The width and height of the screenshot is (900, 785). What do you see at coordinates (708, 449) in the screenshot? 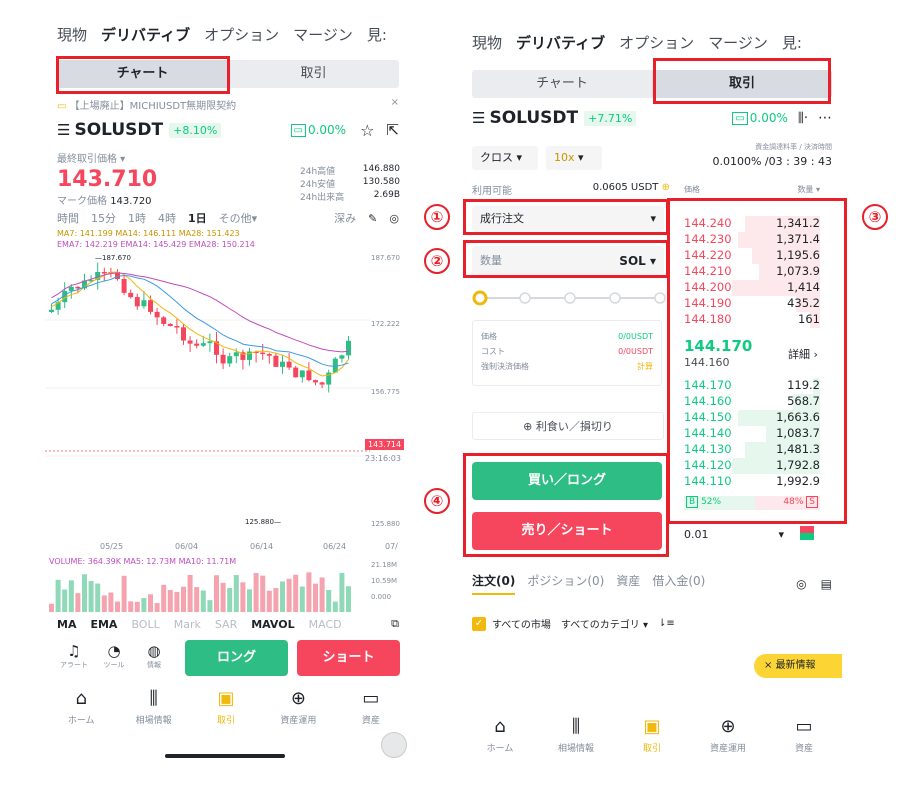
I see `ob-price: 144.130` at bounding box center [708, 449].